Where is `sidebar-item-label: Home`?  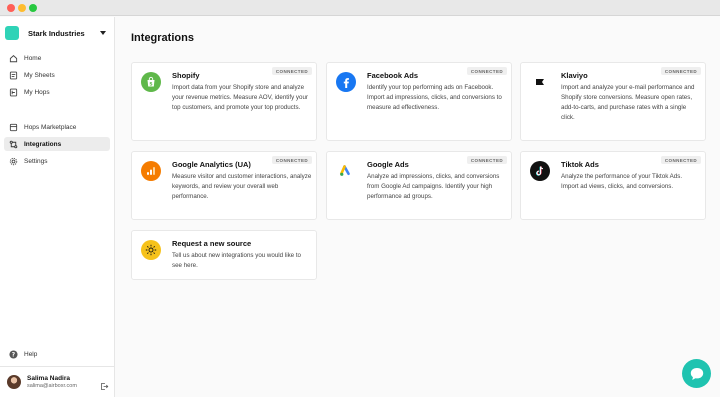
sidebar-item-label: Home is located at coordinates (33, 58).